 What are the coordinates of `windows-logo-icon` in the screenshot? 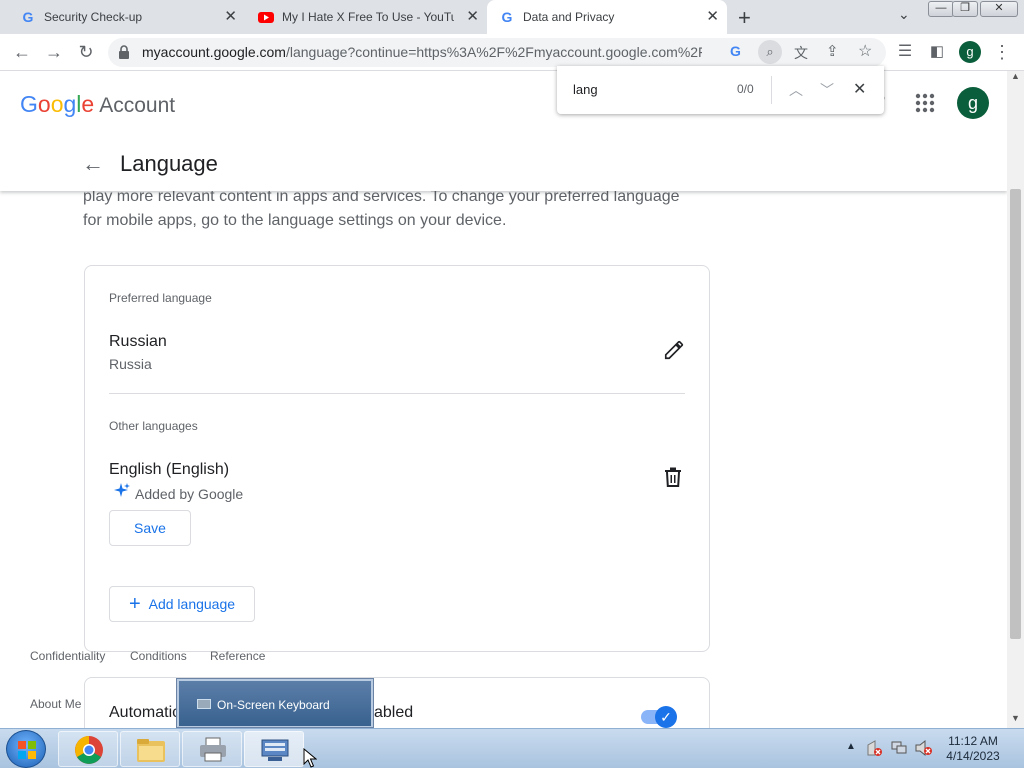 It's located at (27, 750).